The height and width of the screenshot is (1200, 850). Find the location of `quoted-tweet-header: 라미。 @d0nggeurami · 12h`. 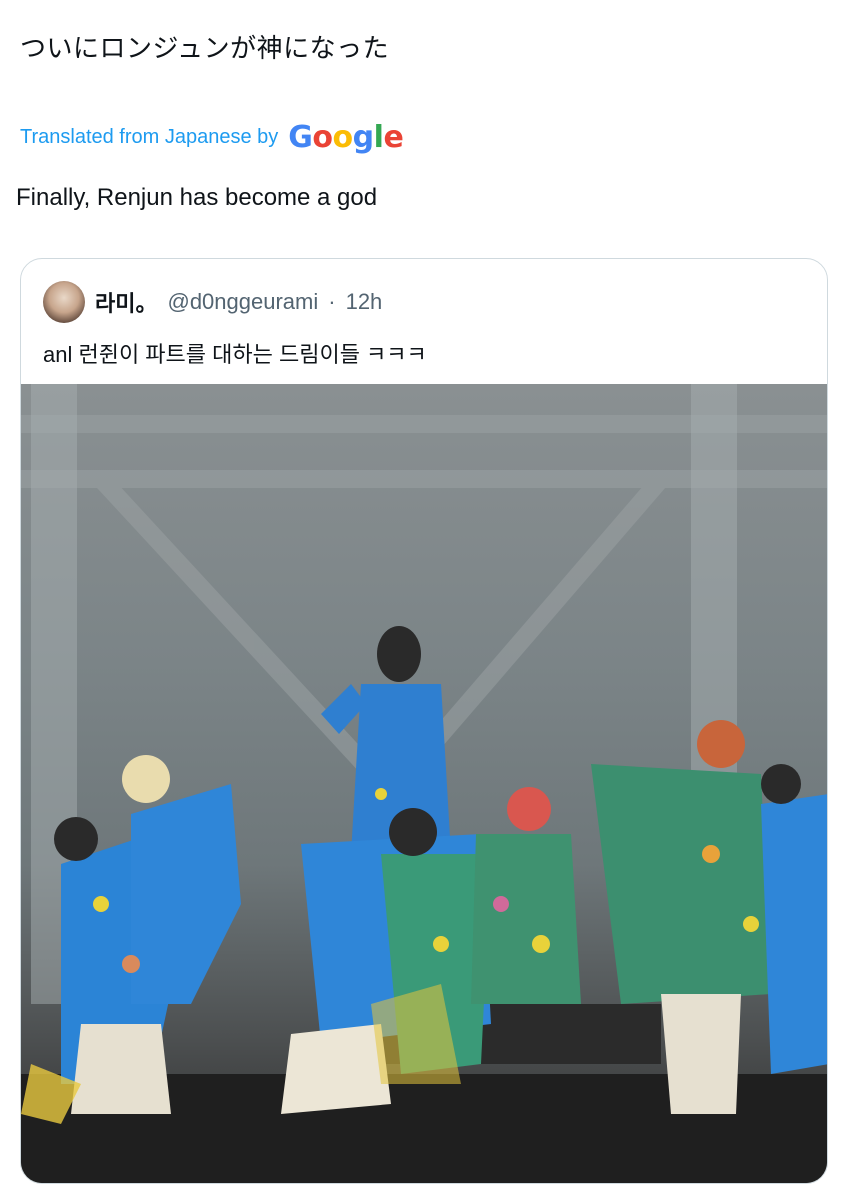

quoted-tweet-header: 라미。 @d0nggeurami · 12h is located at coordinates (212, 302).